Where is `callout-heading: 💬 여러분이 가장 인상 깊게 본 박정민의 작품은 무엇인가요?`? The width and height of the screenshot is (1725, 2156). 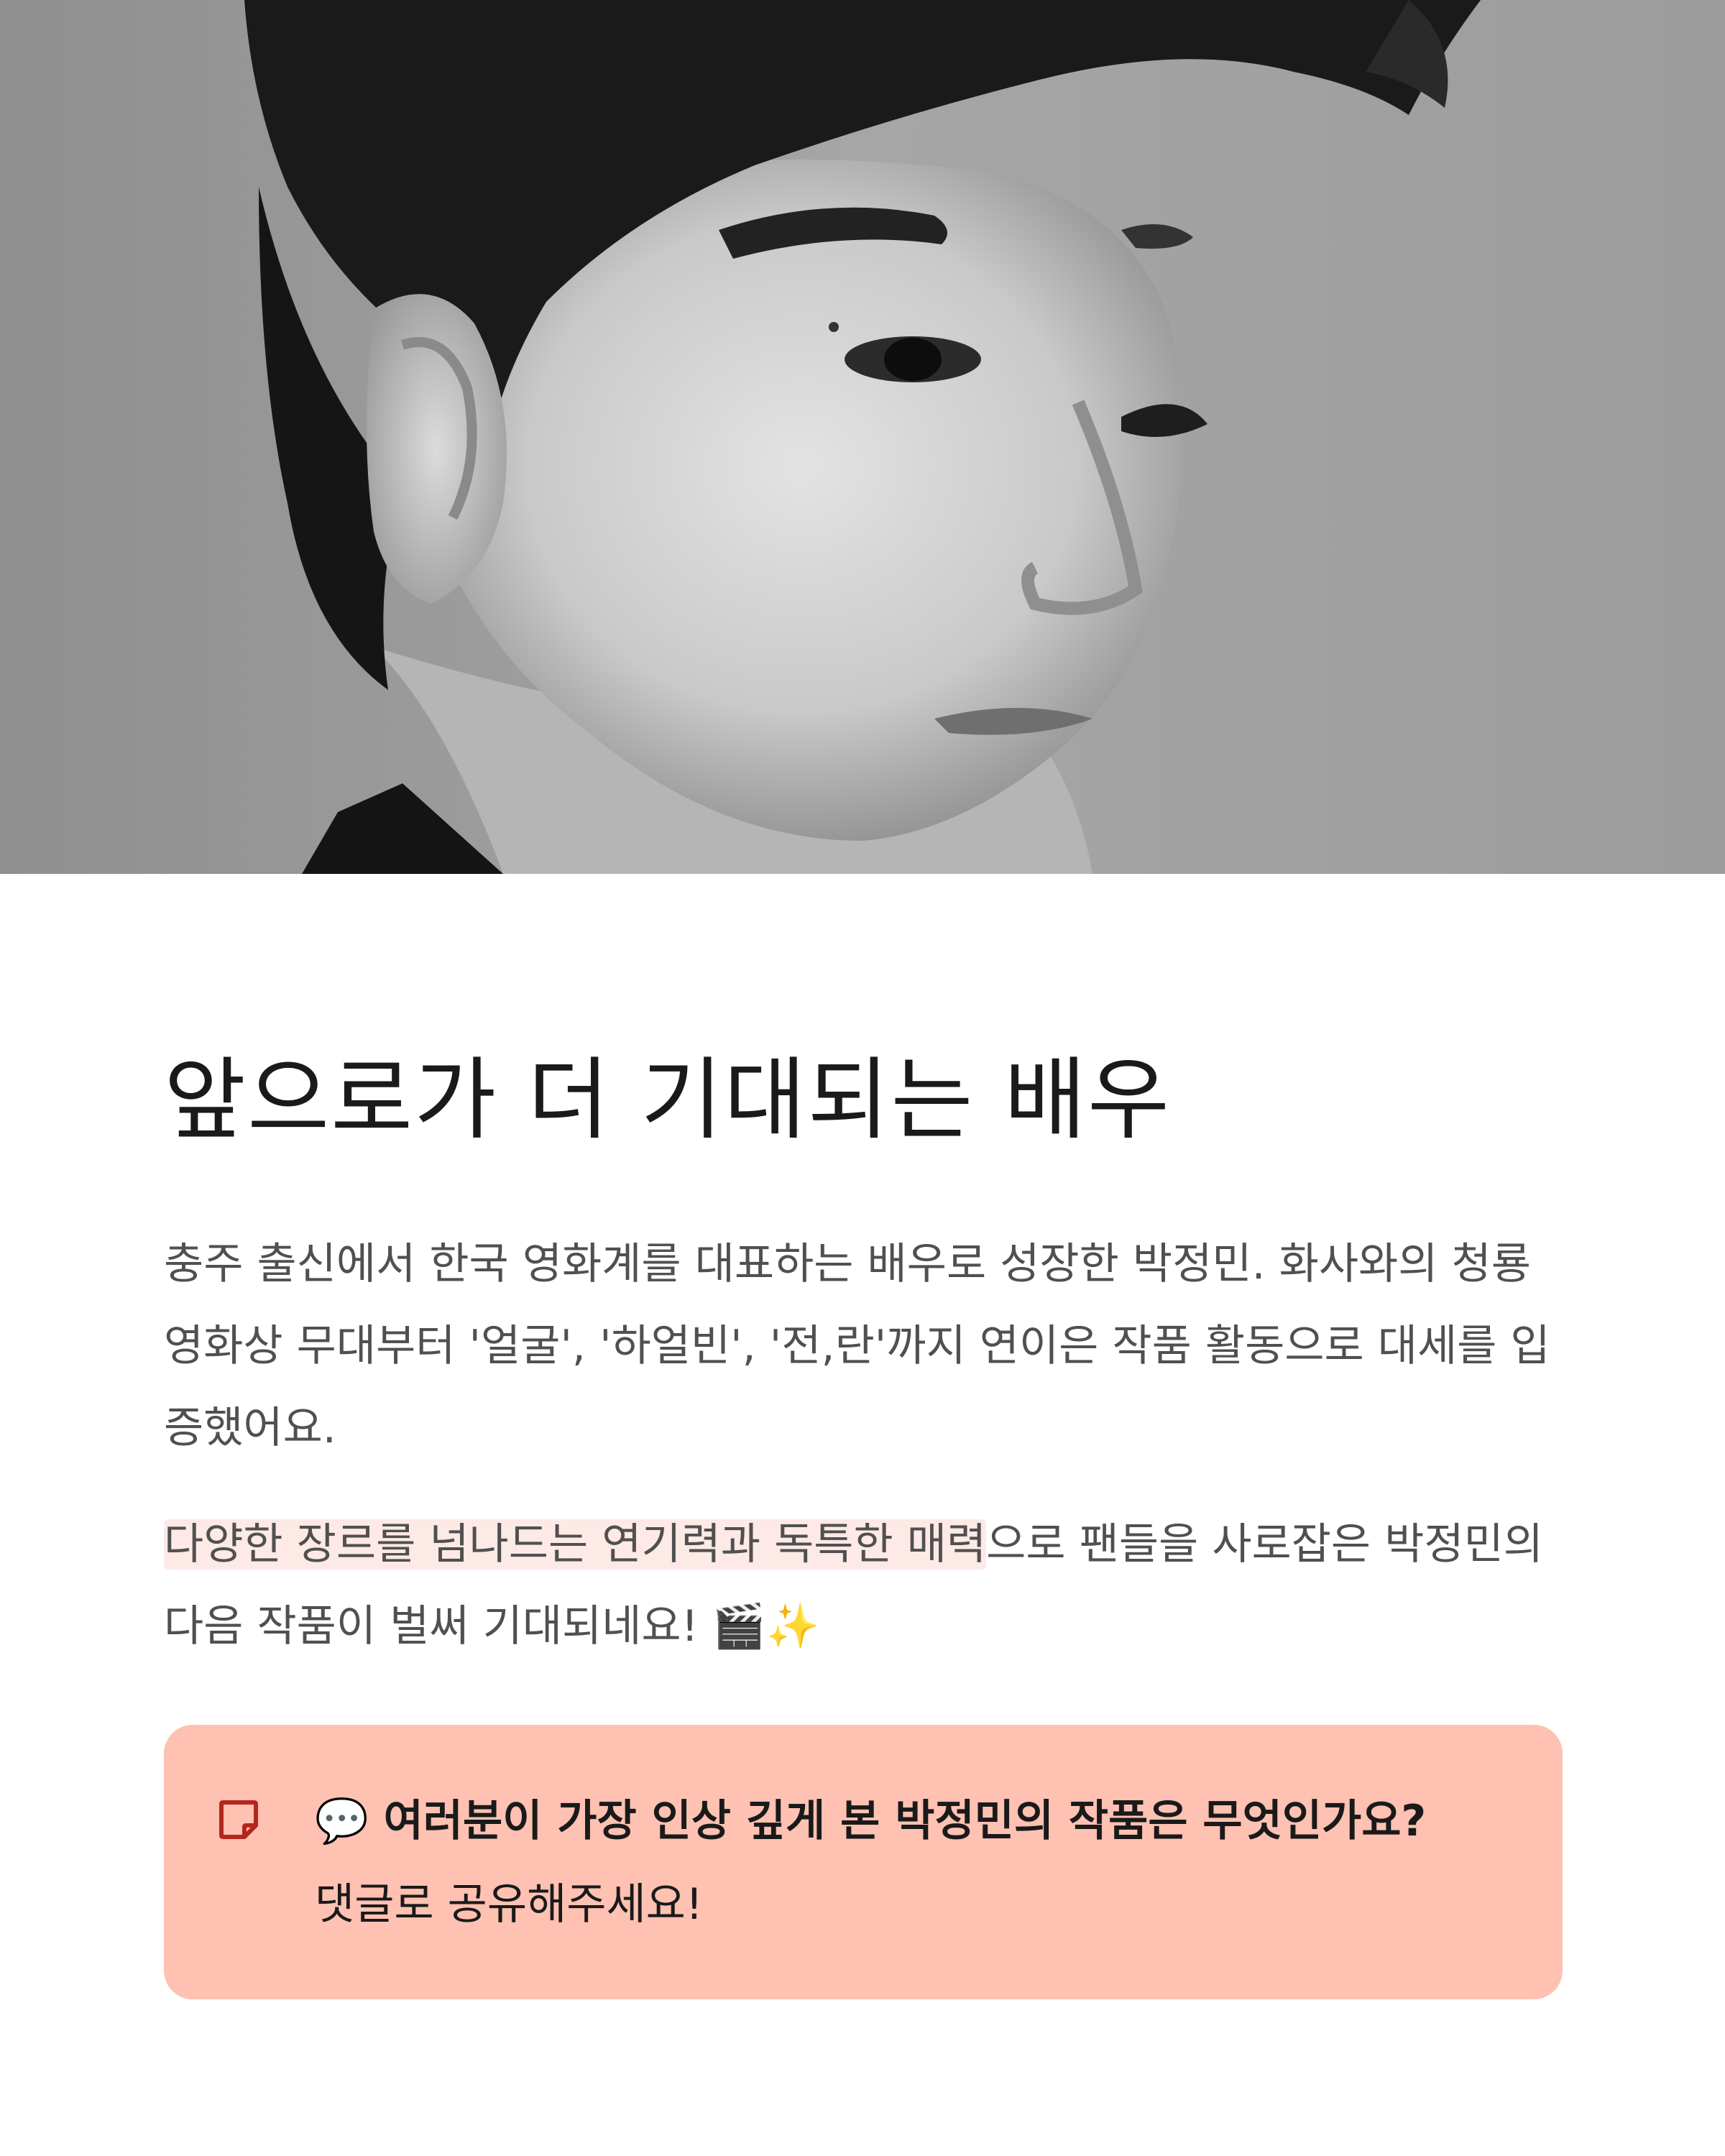
callout-heading: 💬 여러분이 가장 인상 깊게 본 박정민의 작품은 무엇인가요? is located at coordinates (871, 1821).